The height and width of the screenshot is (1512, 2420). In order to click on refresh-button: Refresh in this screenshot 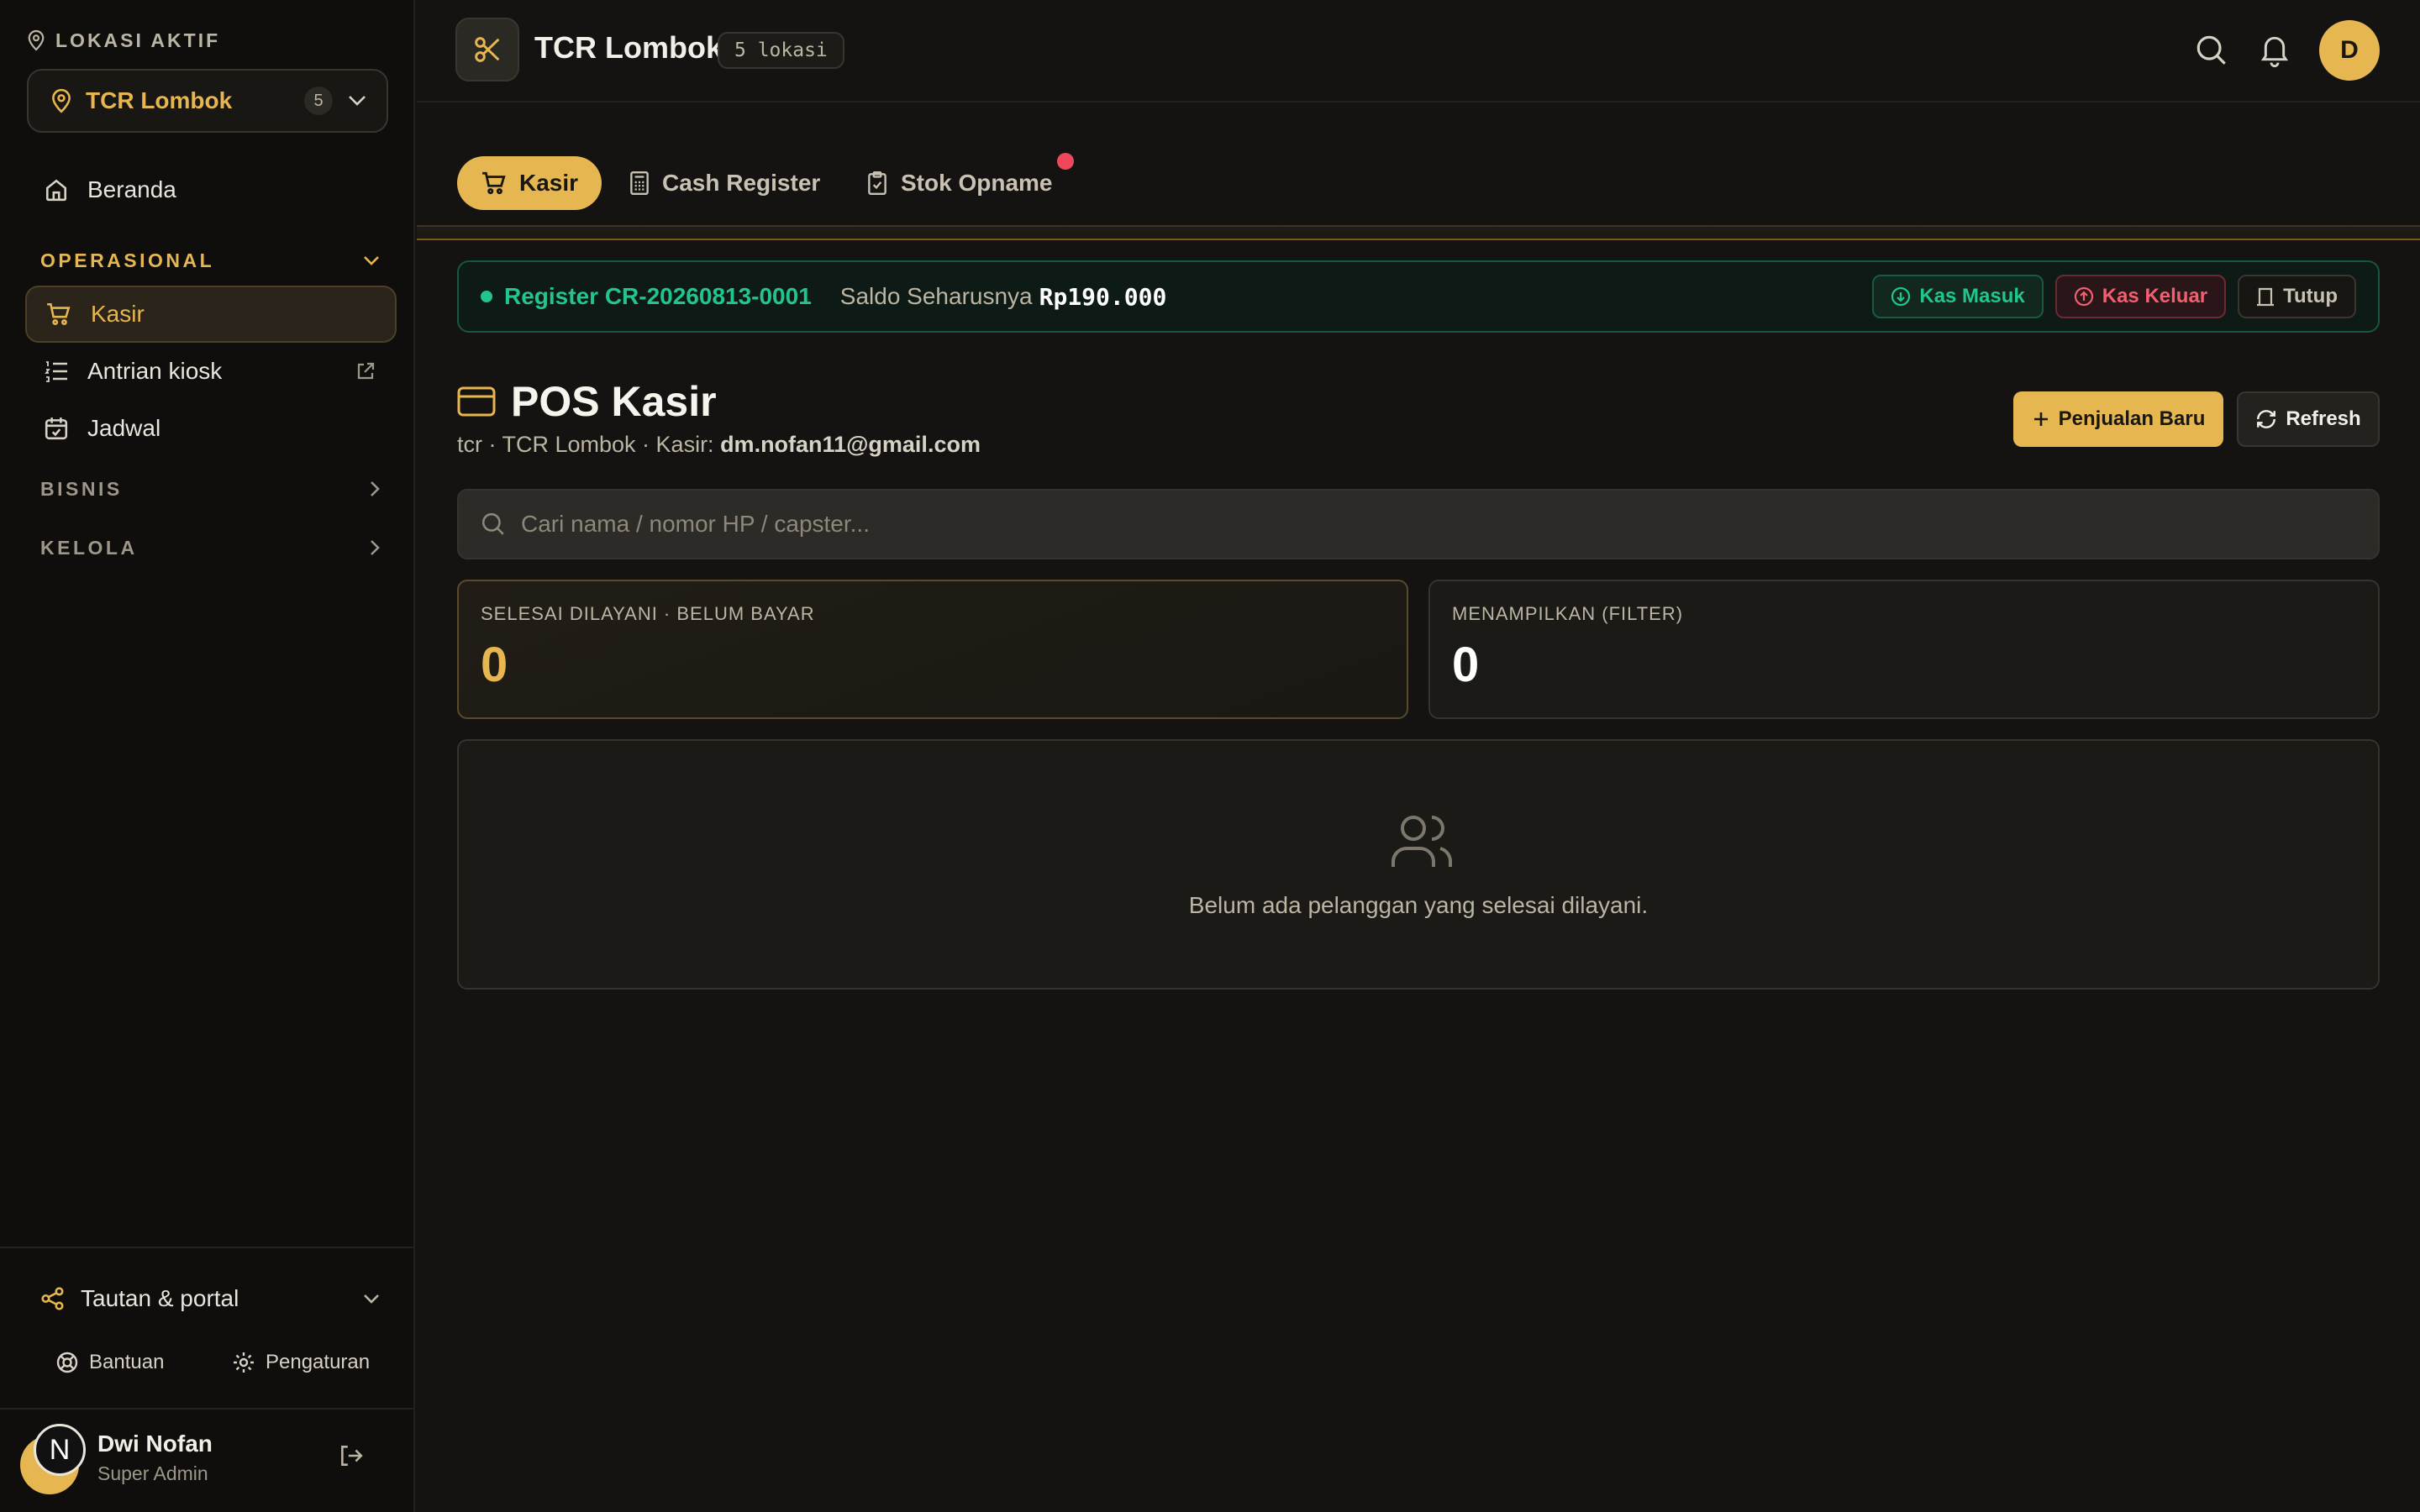, I will do `click(2308, 419)`.